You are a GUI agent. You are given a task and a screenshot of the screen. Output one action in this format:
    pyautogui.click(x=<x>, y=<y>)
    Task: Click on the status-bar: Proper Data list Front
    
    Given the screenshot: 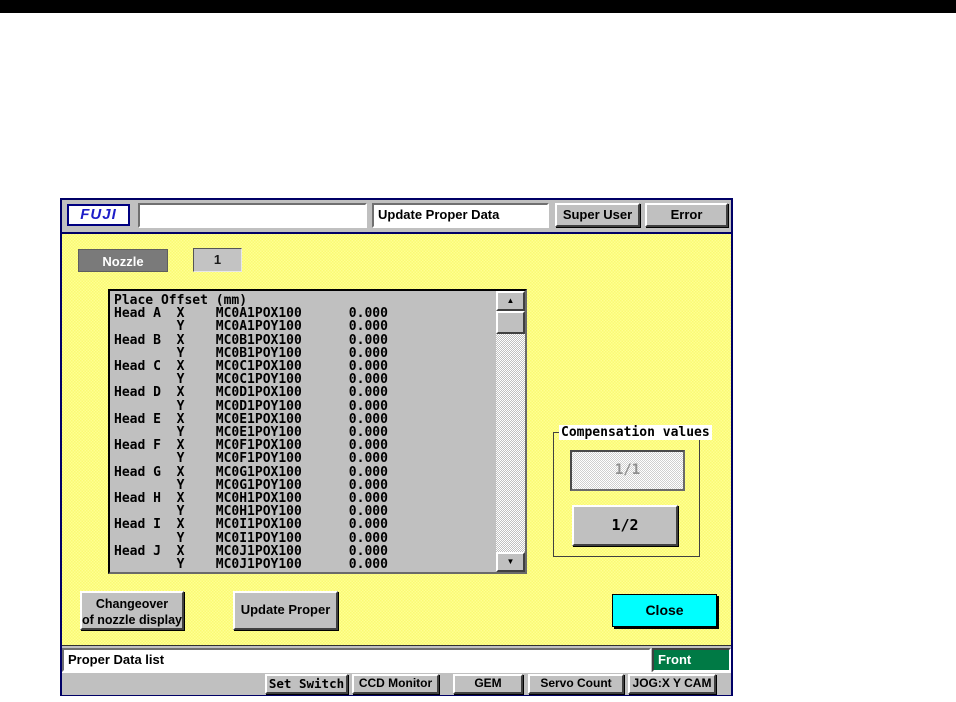 What is the action you would take?
    pyautogui.click(x=396, y=659)
    